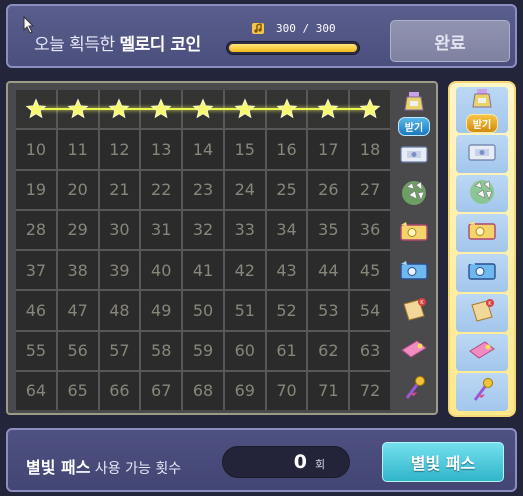  Describe the element at coordinates (328, 270) in the screenshot. I see `grid-cell: 44` at that location.